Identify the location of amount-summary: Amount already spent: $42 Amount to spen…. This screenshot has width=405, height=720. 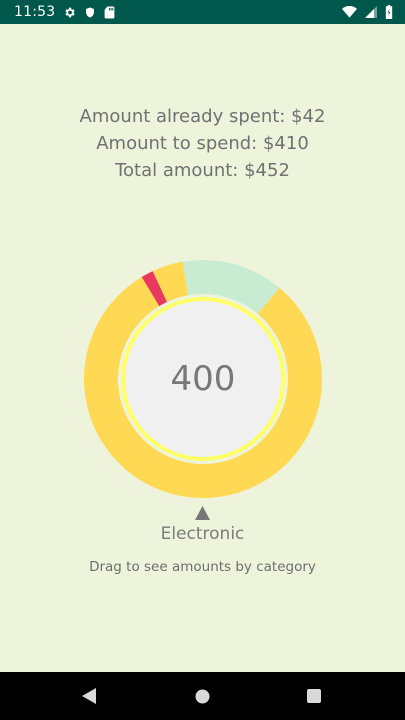
(202, 143).